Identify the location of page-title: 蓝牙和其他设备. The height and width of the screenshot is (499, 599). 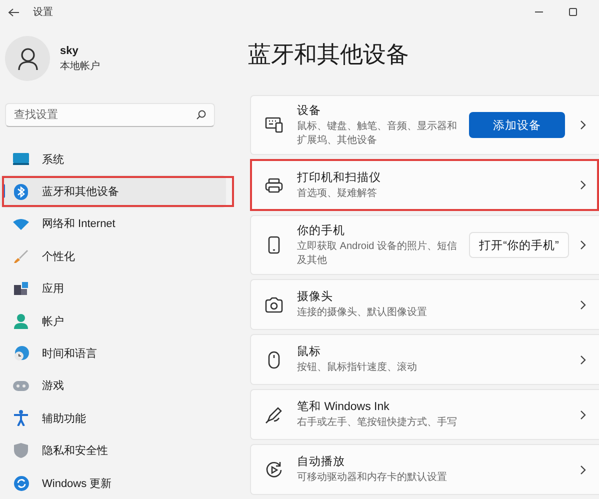
(329, 54).